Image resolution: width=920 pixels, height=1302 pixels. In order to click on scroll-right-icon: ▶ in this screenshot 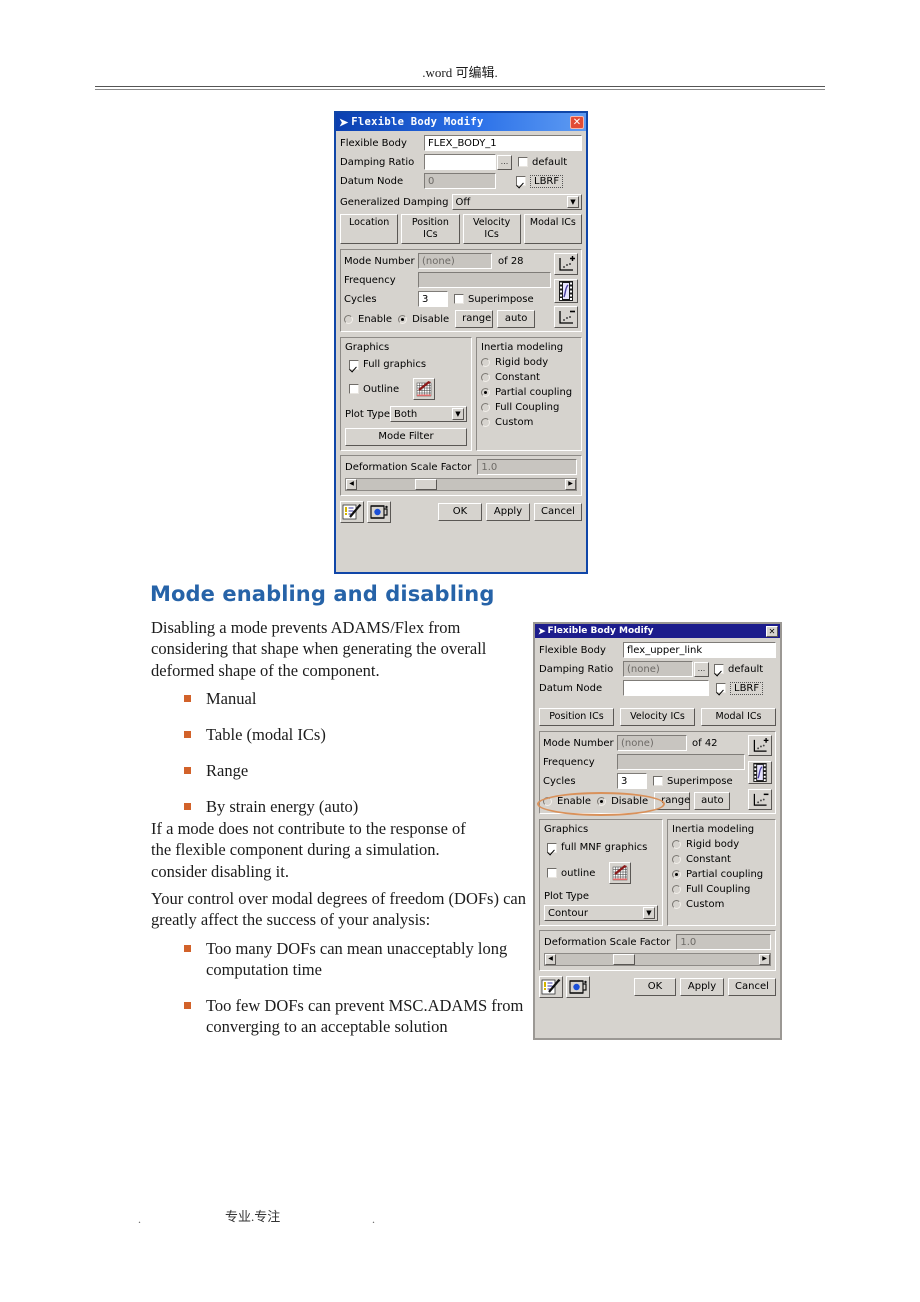, I will do `click(764, 959)`.